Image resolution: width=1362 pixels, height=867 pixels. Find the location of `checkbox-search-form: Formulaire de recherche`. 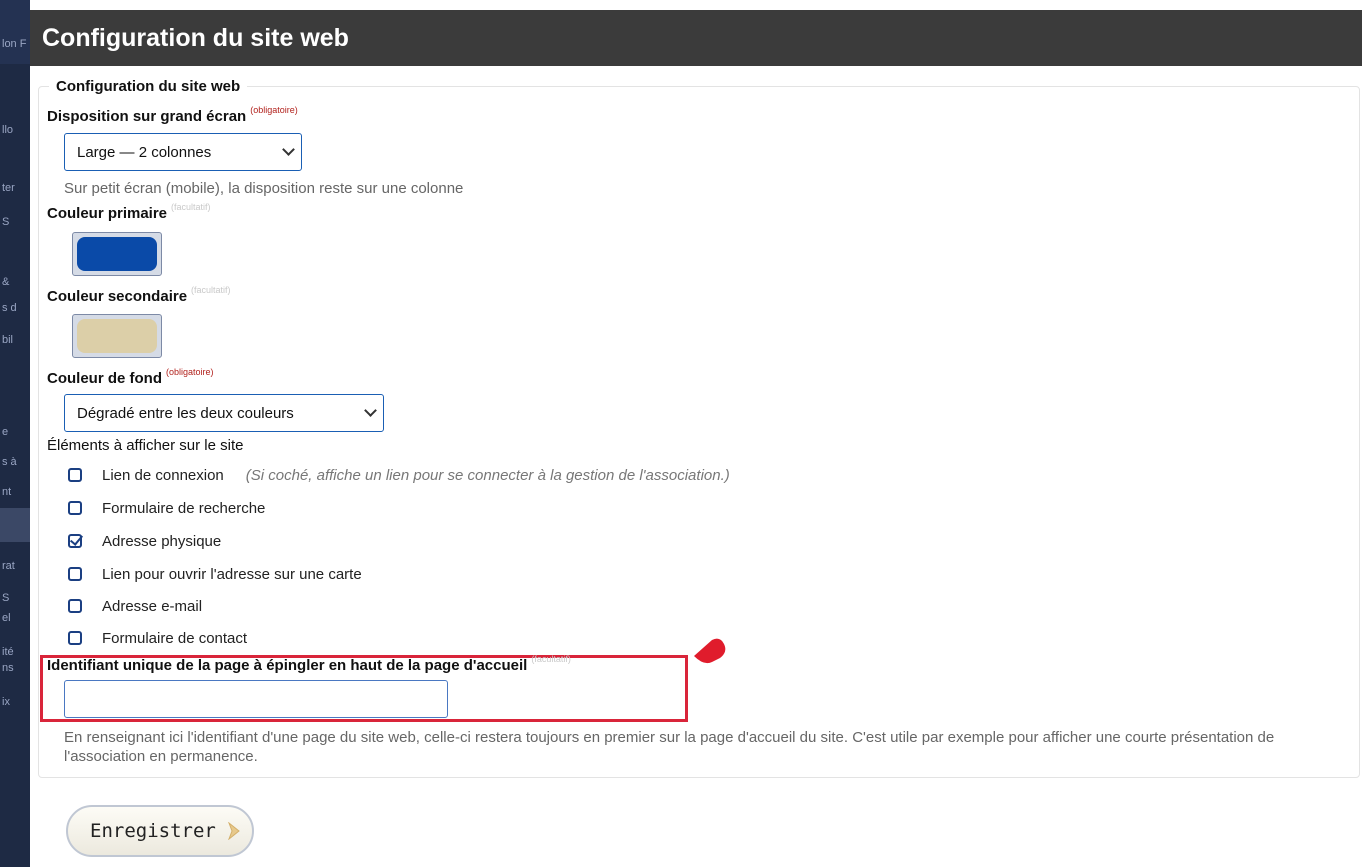

checkbox-search-form: Formulaire de recherche is located at coordinates (166, 508).